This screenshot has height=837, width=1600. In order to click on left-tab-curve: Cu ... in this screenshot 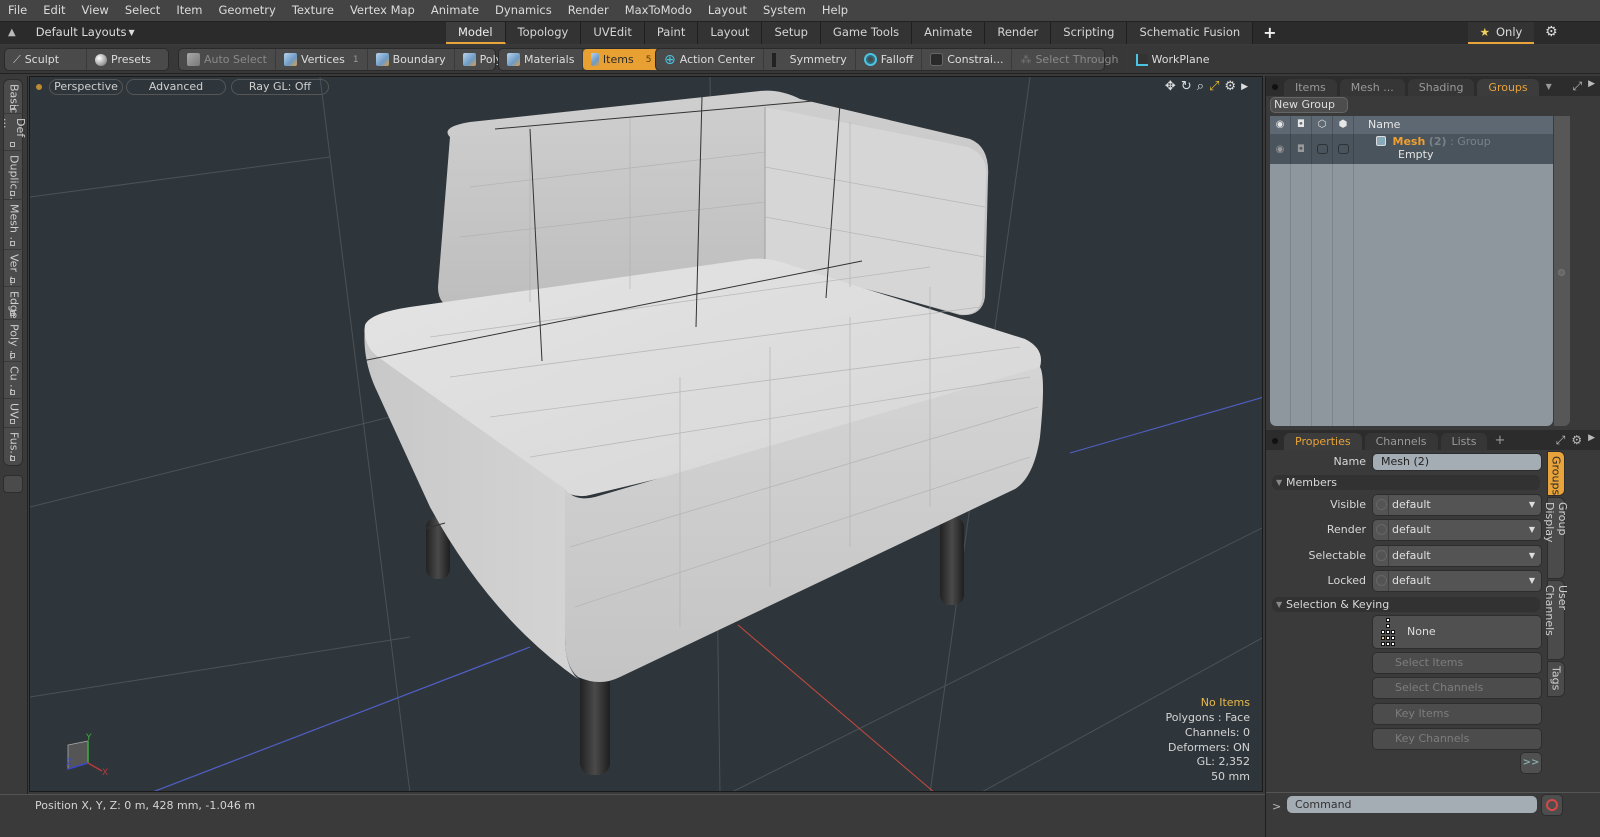, I will do `click(14, 380)`.